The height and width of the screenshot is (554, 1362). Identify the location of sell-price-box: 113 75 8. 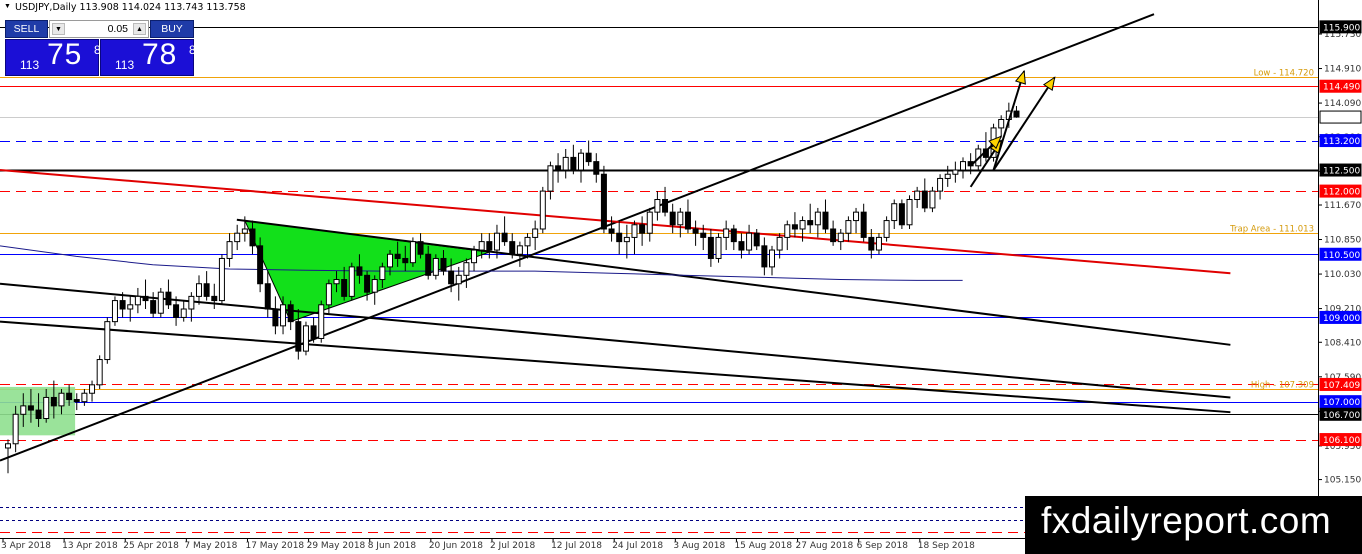
(53, 57).